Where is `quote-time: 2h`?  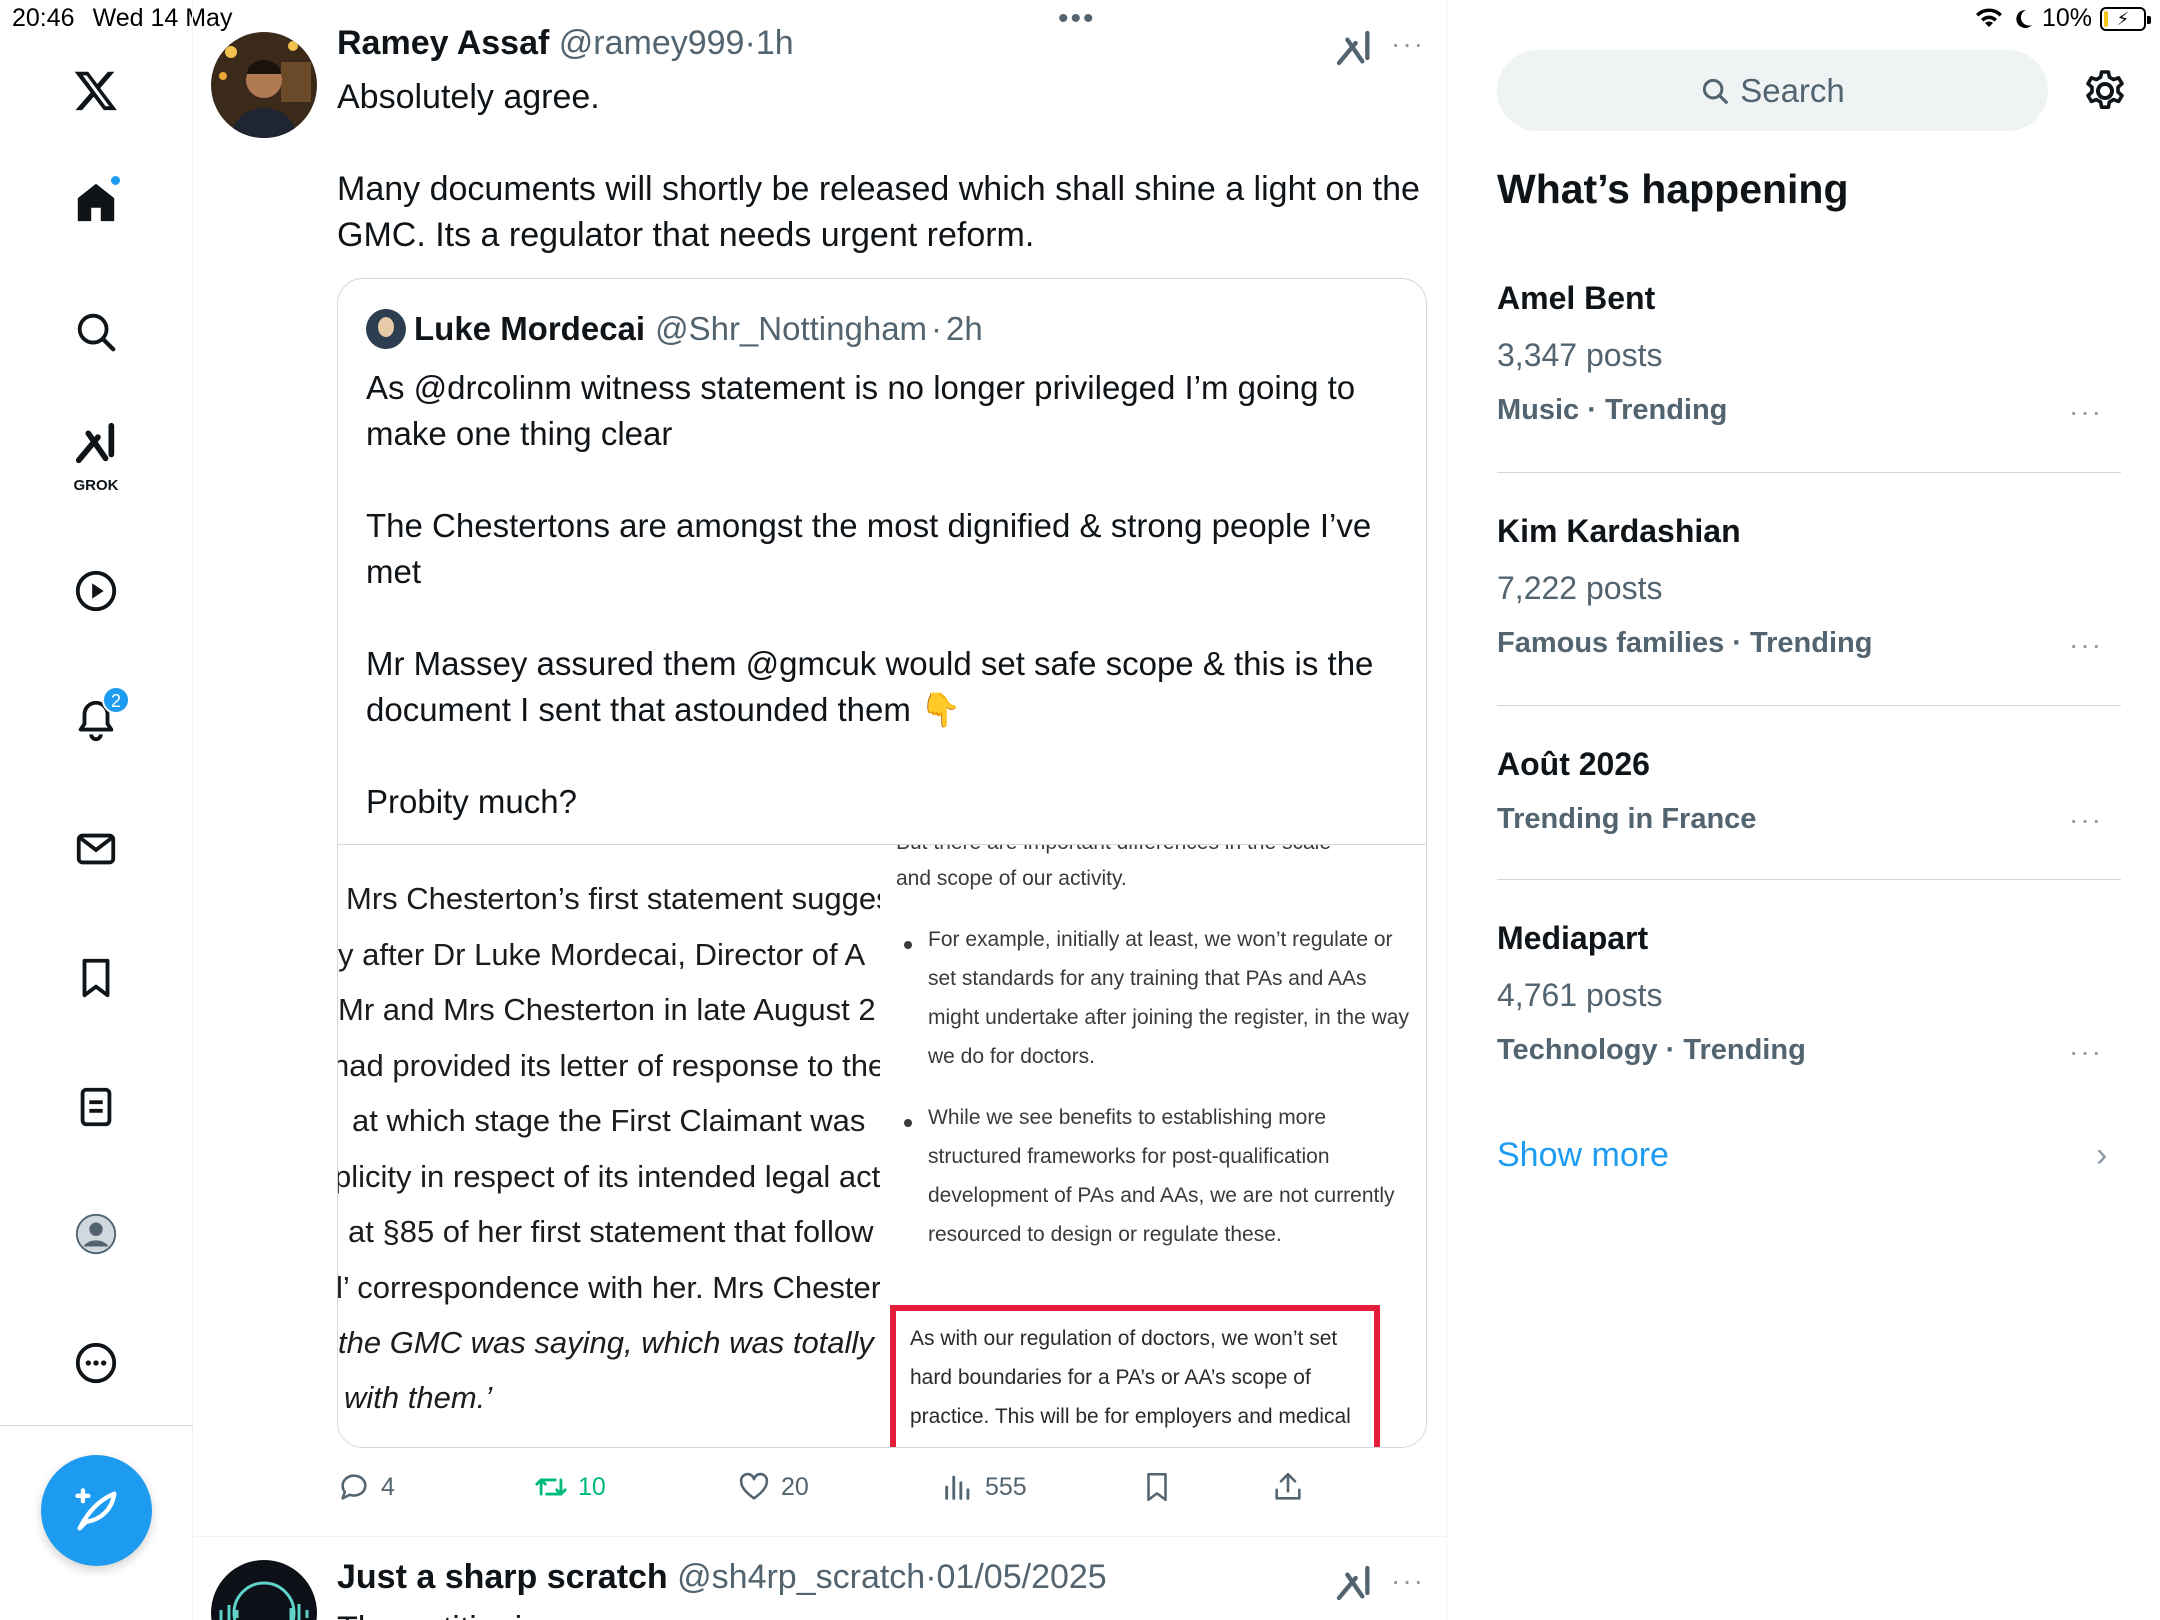
quote-time: 2h is located at coordinates (964, 328).